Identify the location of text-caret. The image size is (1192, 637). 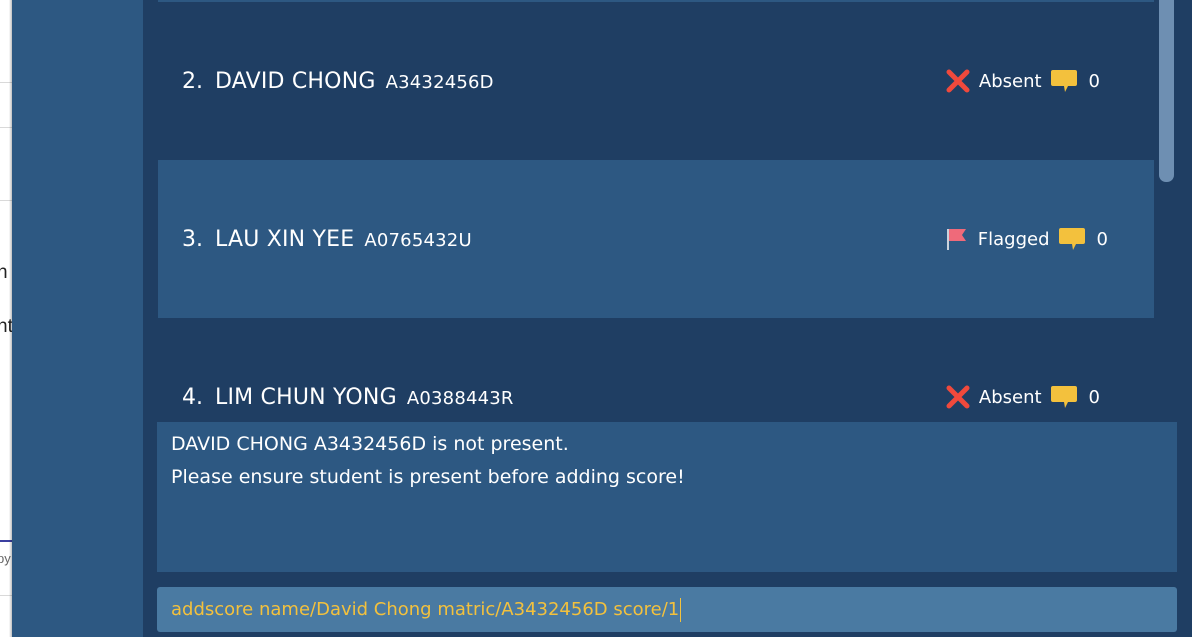
(681, 609).